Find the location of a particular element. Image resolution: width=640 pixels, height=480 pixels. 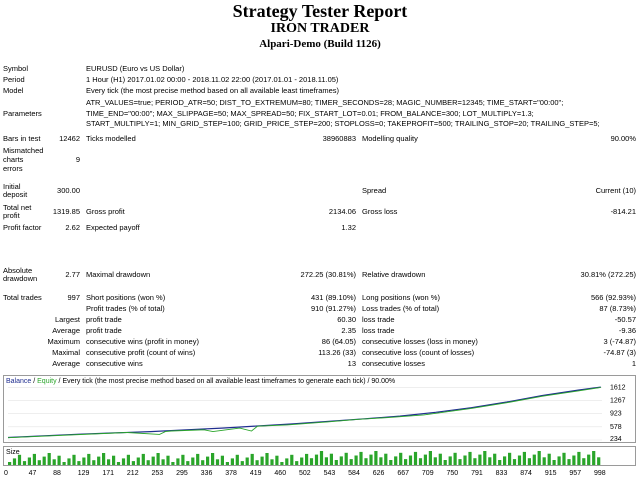

x-tick-label: 874 is located at coordinates (526, 473).